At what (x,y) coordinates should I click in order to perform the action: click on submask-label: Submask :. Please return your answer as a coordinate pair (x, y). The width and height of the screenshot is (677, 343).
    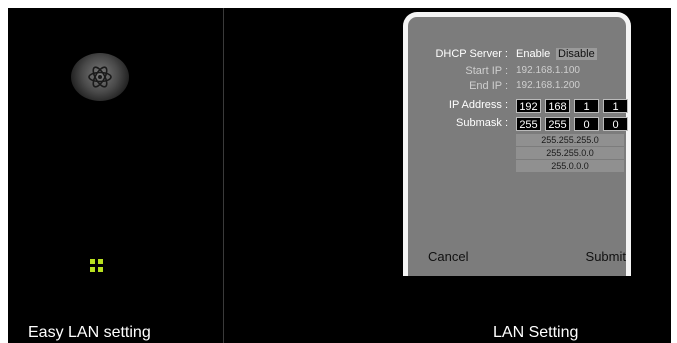
    Looking at the image, I should click on (482, 123).